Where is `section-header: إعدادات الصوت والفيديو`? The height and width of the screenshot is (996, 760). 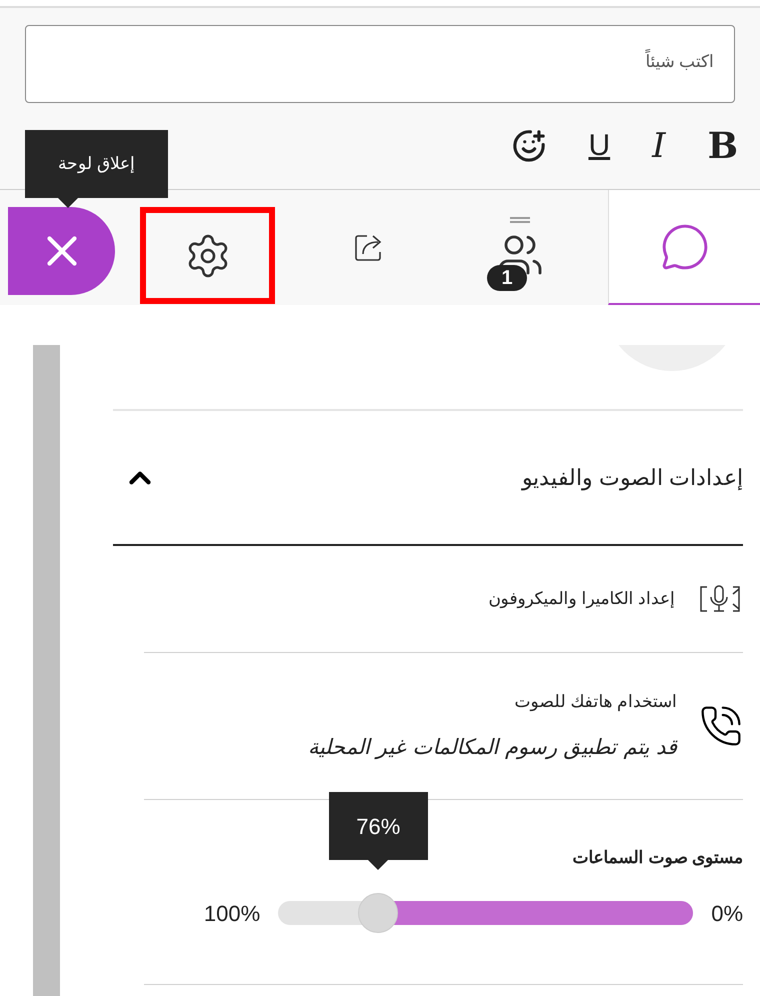 section-header: إعدادات الصوت والفيديو is located at coordinates (428, 478).